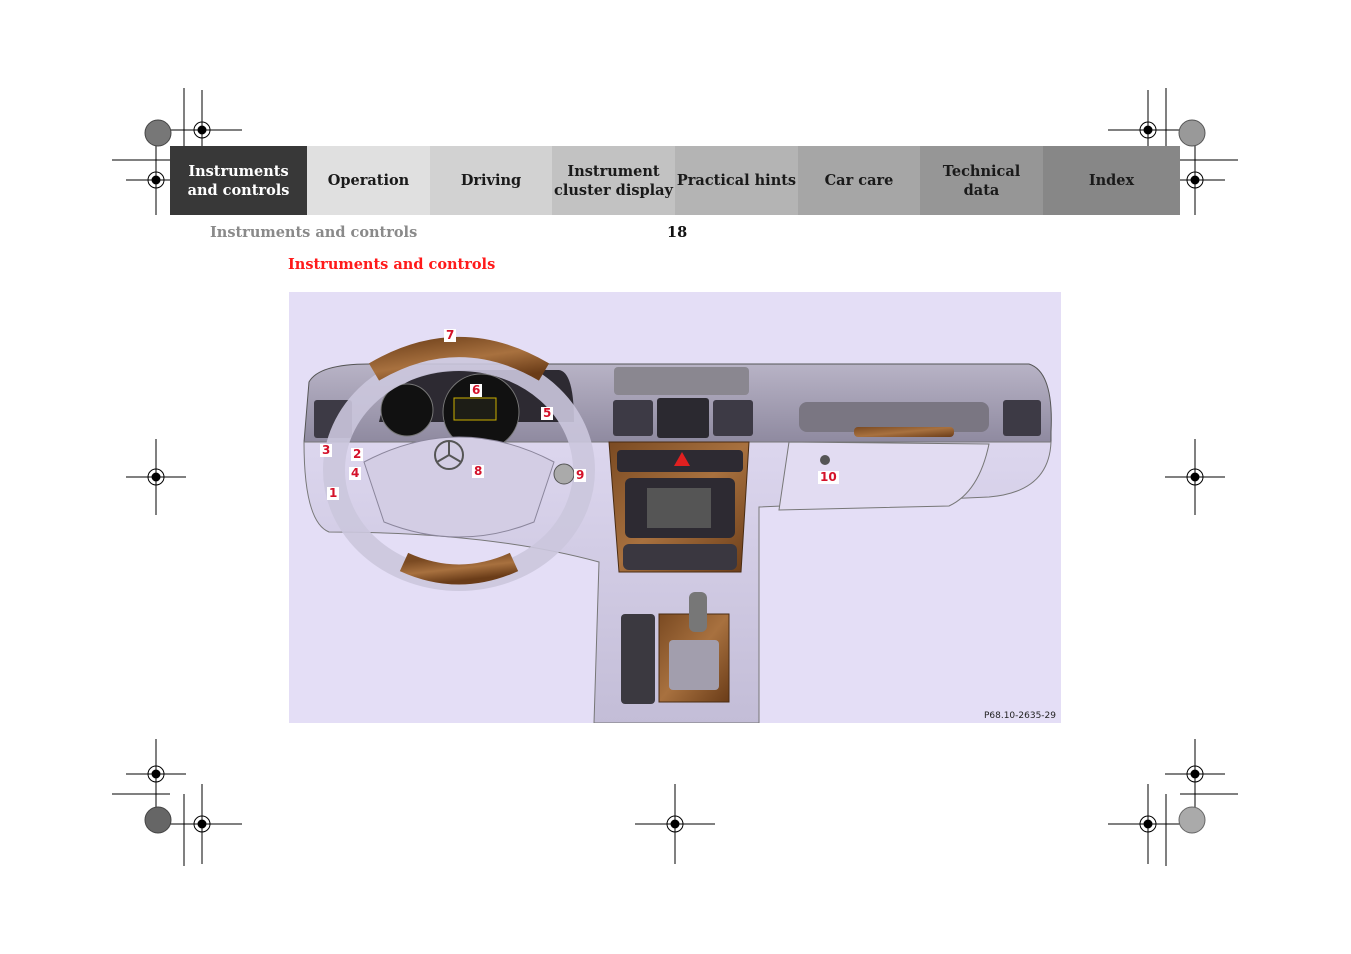 This screenshot has height=954, width=1351. What do you see at coordinates (828, 477) in the screenshot?
I see `callout-10: 10` at bounding box center [828, 477].